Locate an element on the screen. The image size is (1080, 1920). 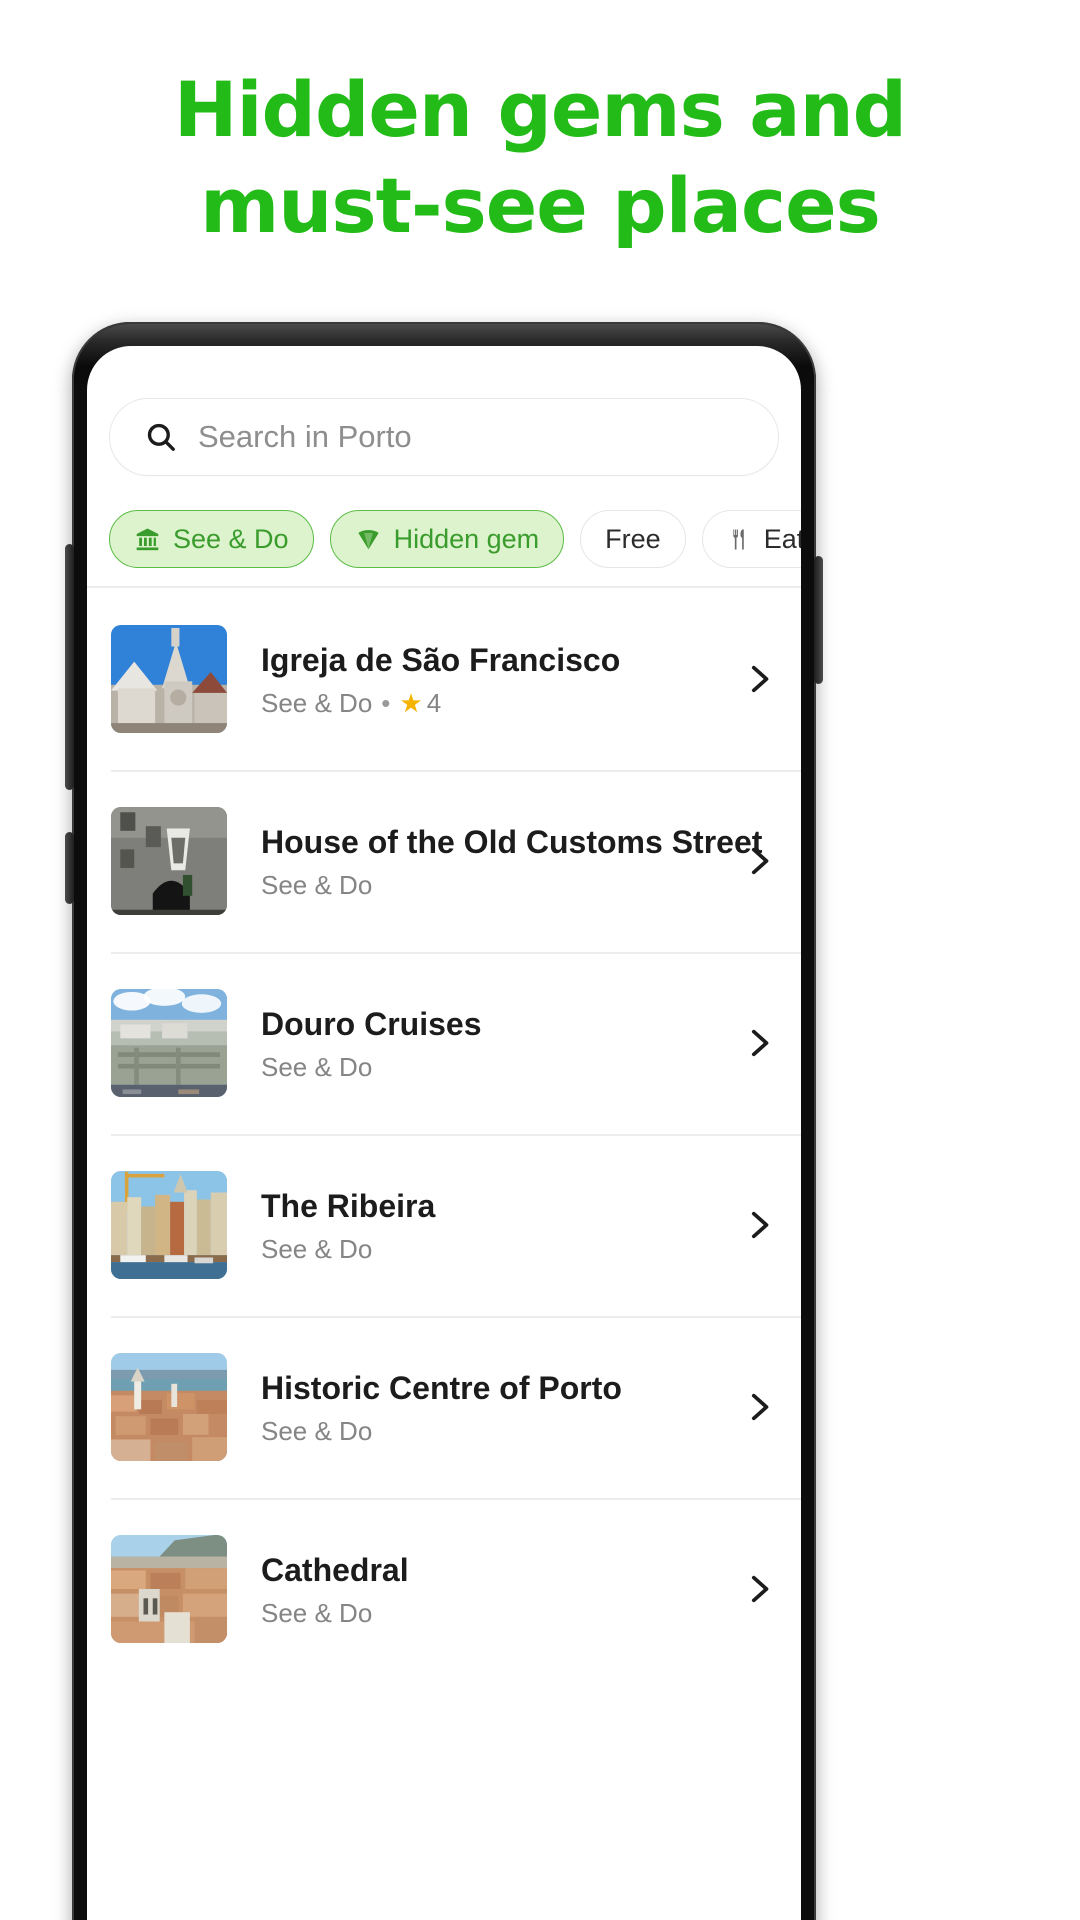
place-text: House of the Old Customs Street See & Do is located at coordinates (512, 861).